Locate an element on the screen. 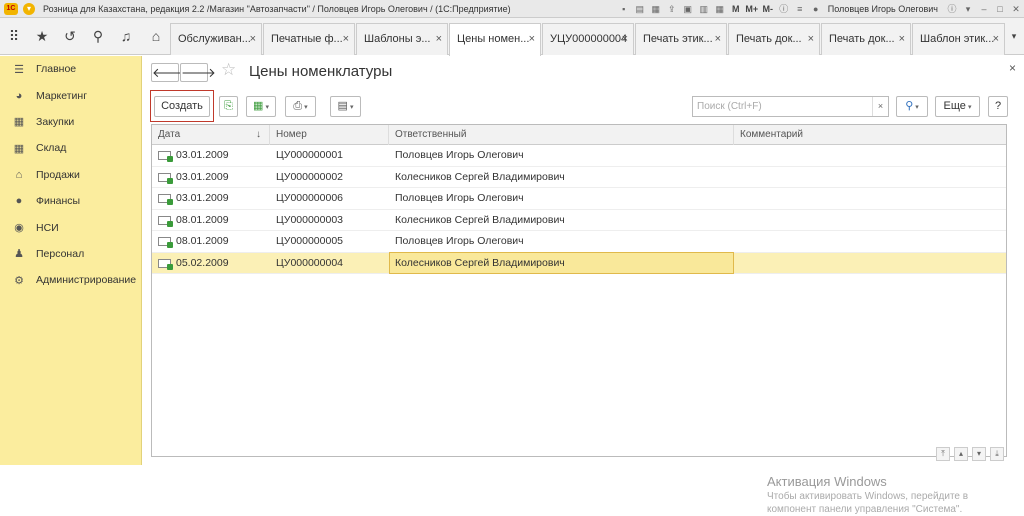  sidebar-item-finance: ● Финансы is located at coordinates (70, 201).